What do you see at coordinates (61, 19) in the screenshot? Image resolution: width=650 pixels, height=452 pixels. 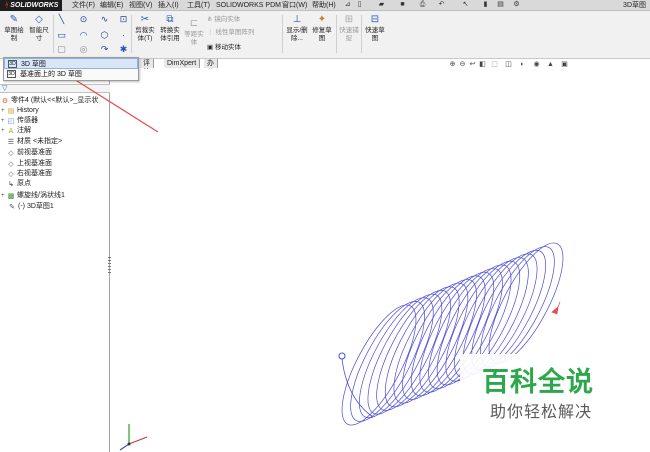 I see `line-icon: ╲` at bounding box center [61, 19].